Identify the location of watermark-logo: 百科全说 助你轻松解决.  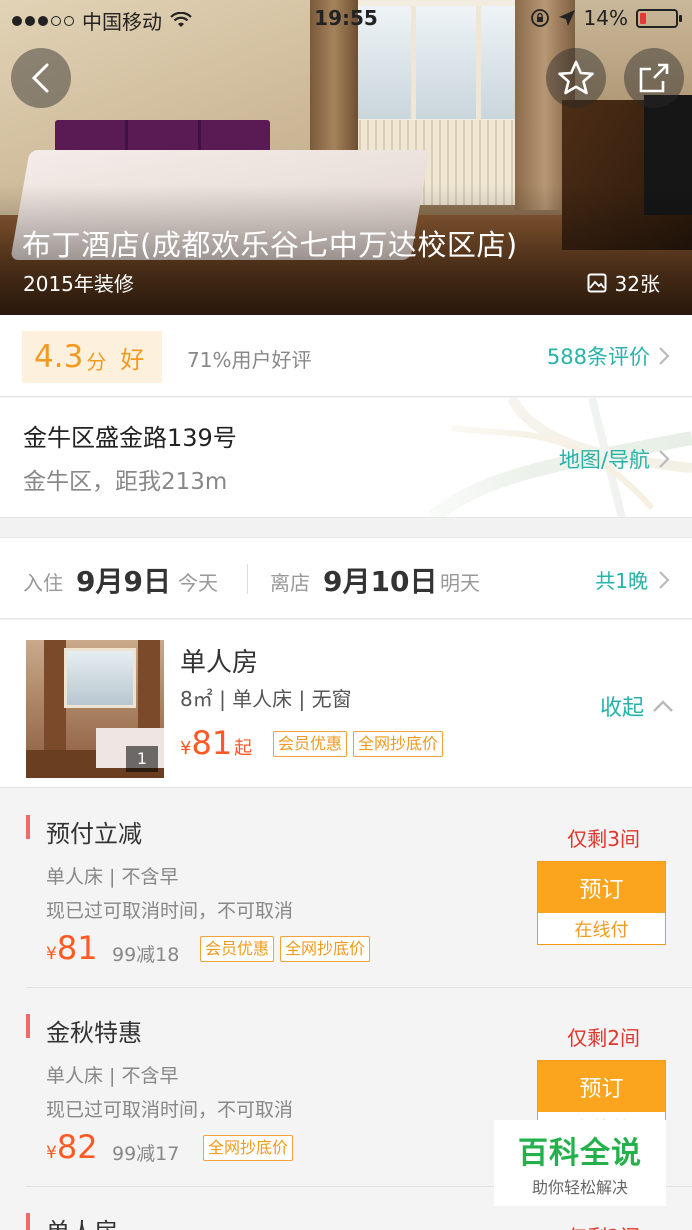
(580, 1163).